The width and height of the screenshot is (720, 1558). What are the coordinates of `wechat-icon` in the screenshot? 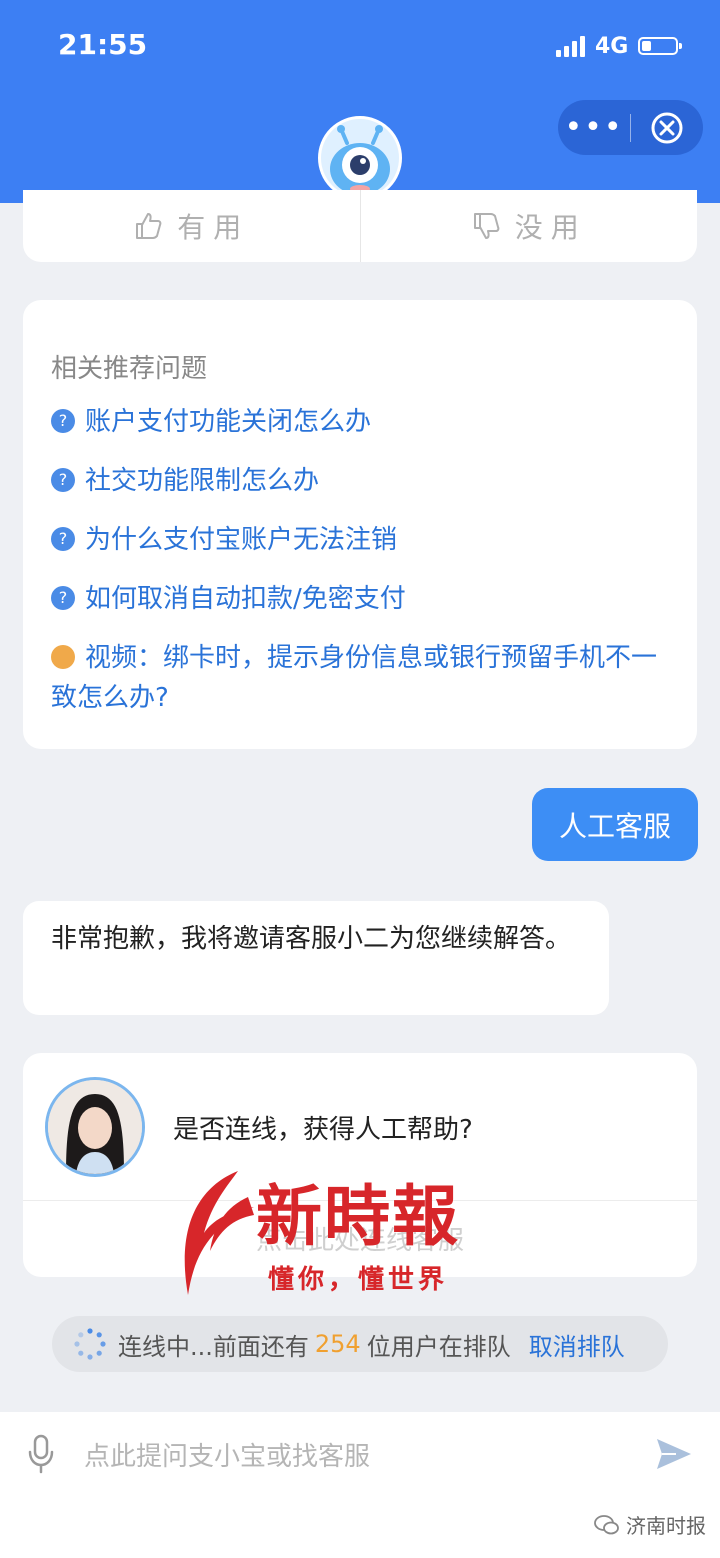 It's located at (606, 1524).